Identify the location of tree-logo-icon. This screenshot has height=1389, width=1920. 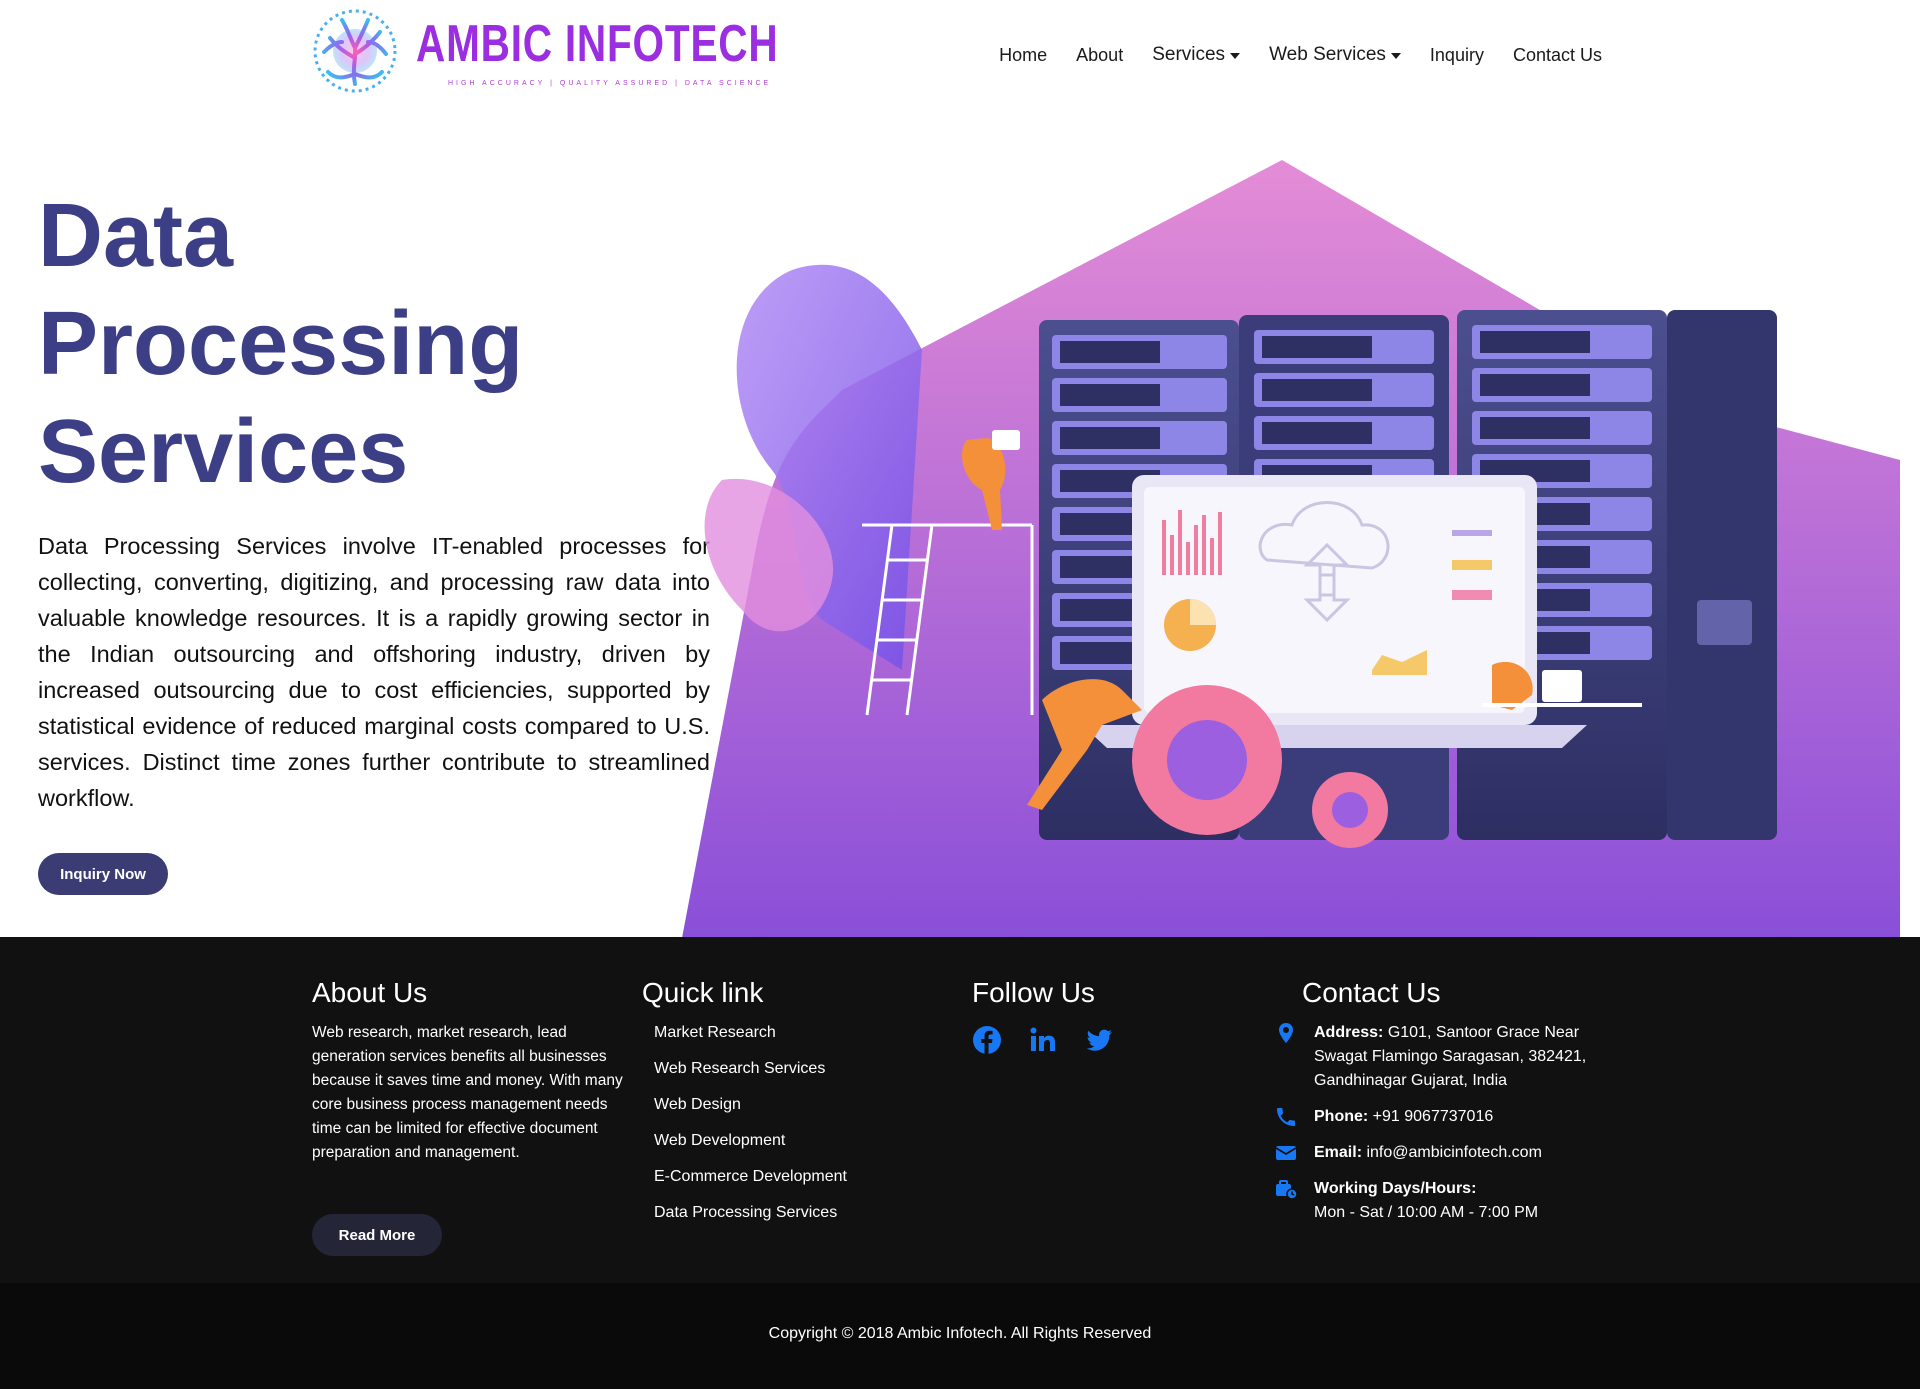
(355, 51).